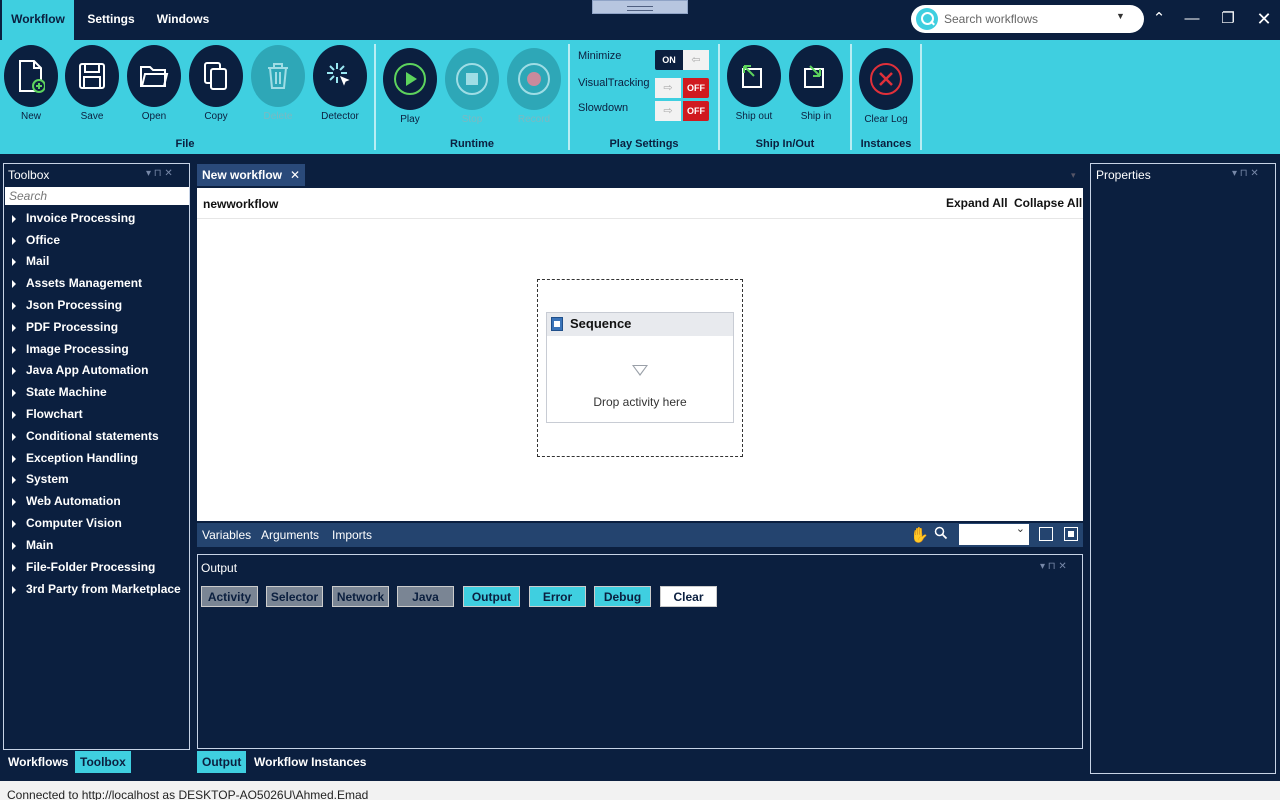  Describe the element at coordinates (77, 283) in the screenshot. I see `toolbox-category: Assets Management` at that location.